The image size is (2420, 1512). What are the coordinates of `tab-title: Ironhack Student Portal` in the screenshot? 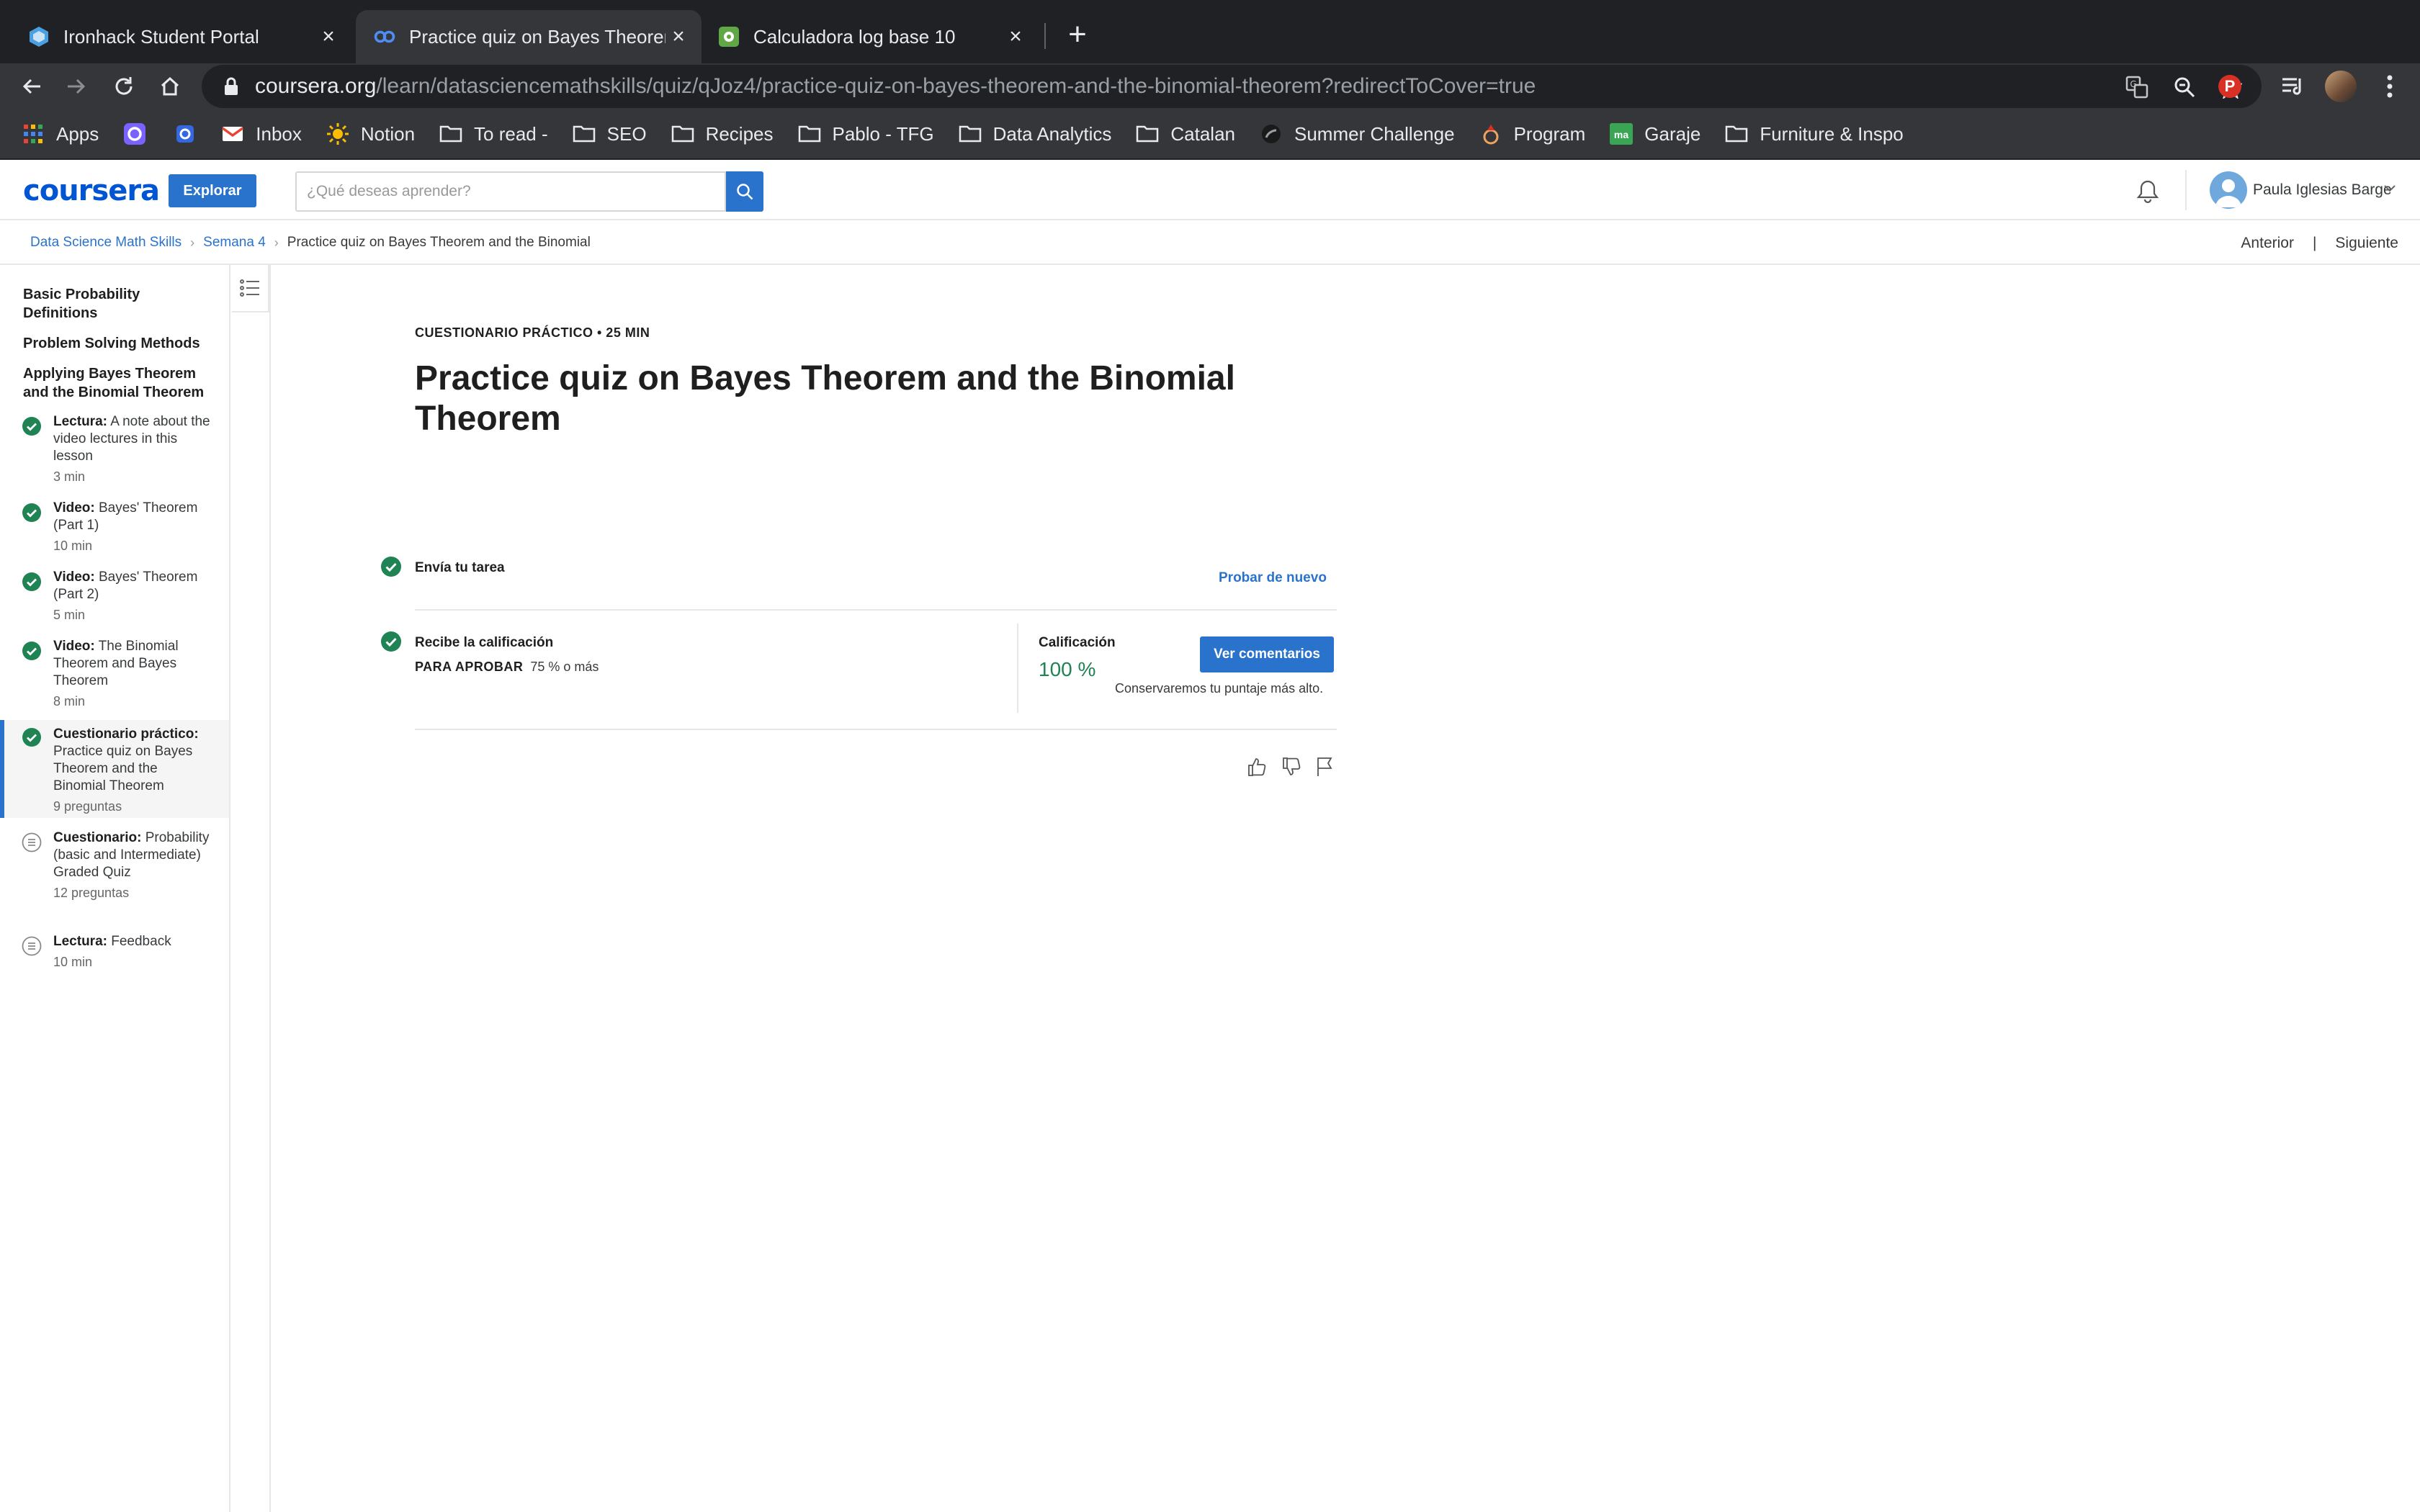 It's located at (161, 36).